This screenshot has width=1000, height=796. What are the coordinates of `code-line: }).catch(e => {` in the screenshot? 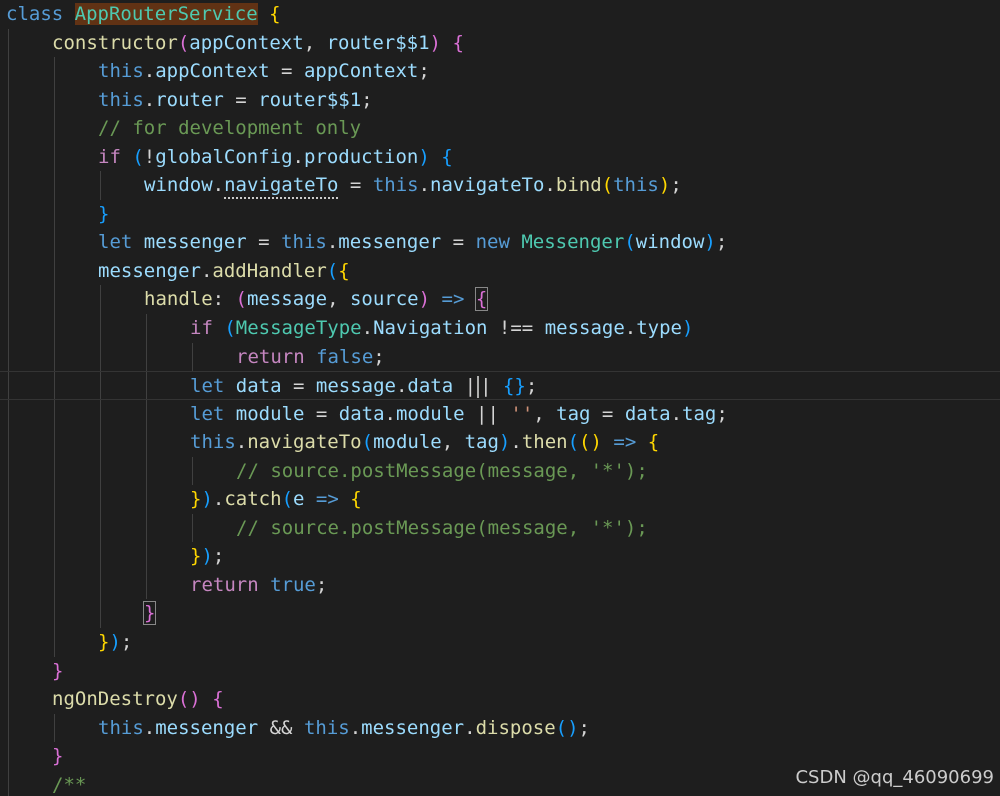 It's located at (500, 499).